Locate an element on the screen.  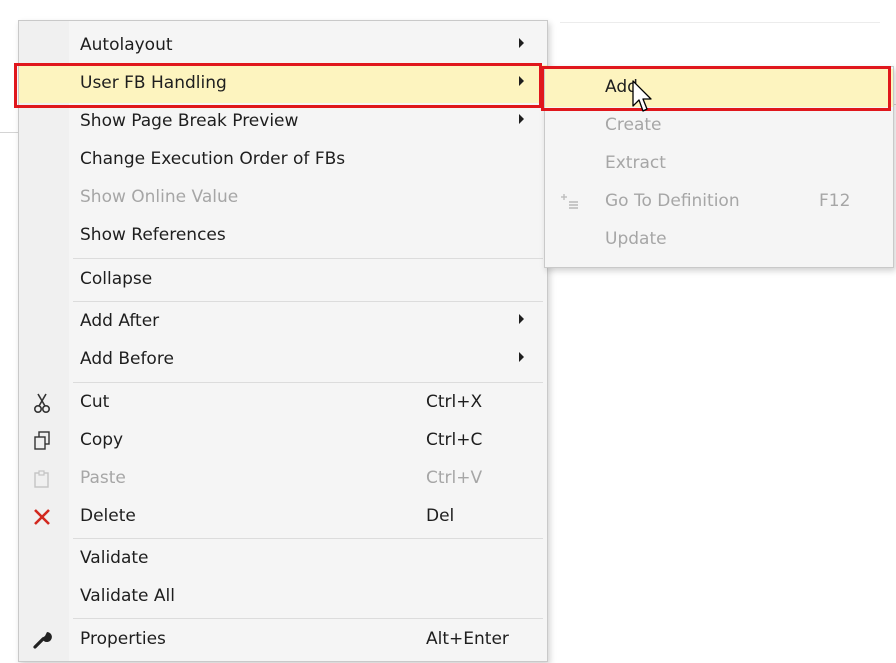
menu-item-cut: Cut Ctrl+X is located at coordinates (283, 403).